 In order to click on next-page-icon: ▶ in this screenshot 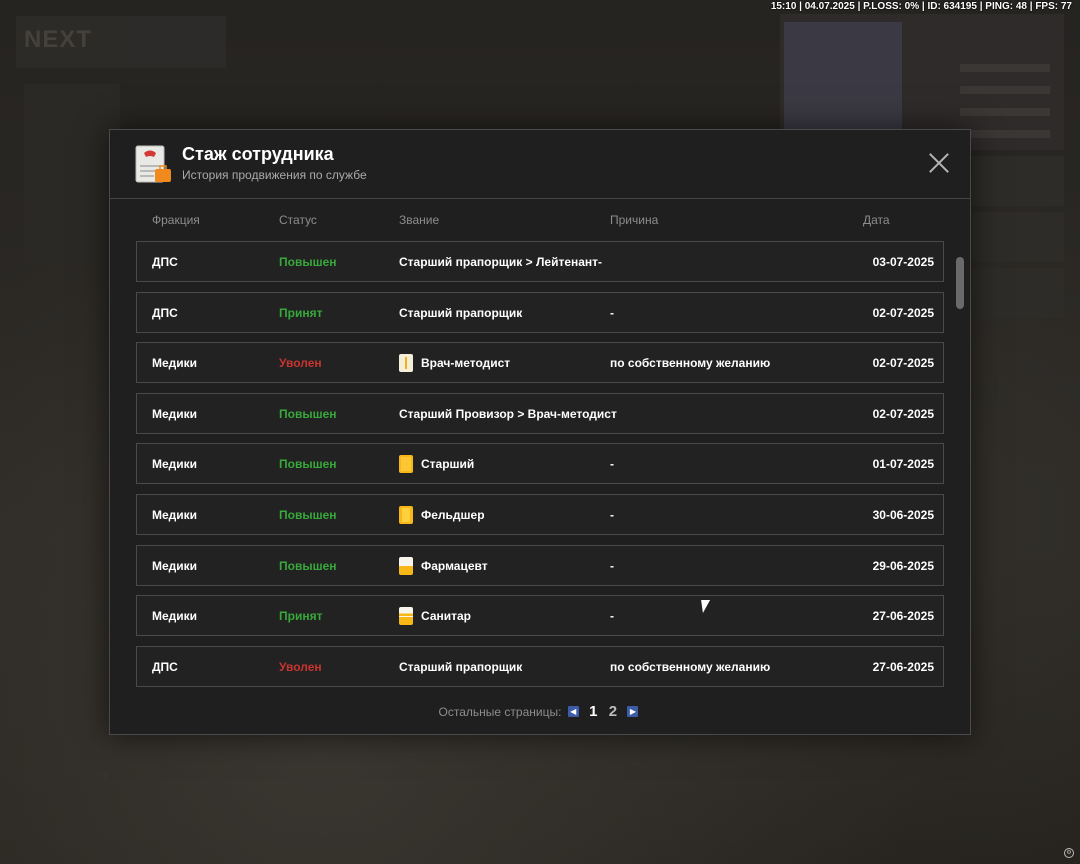, I will do `click(633, 711)`.